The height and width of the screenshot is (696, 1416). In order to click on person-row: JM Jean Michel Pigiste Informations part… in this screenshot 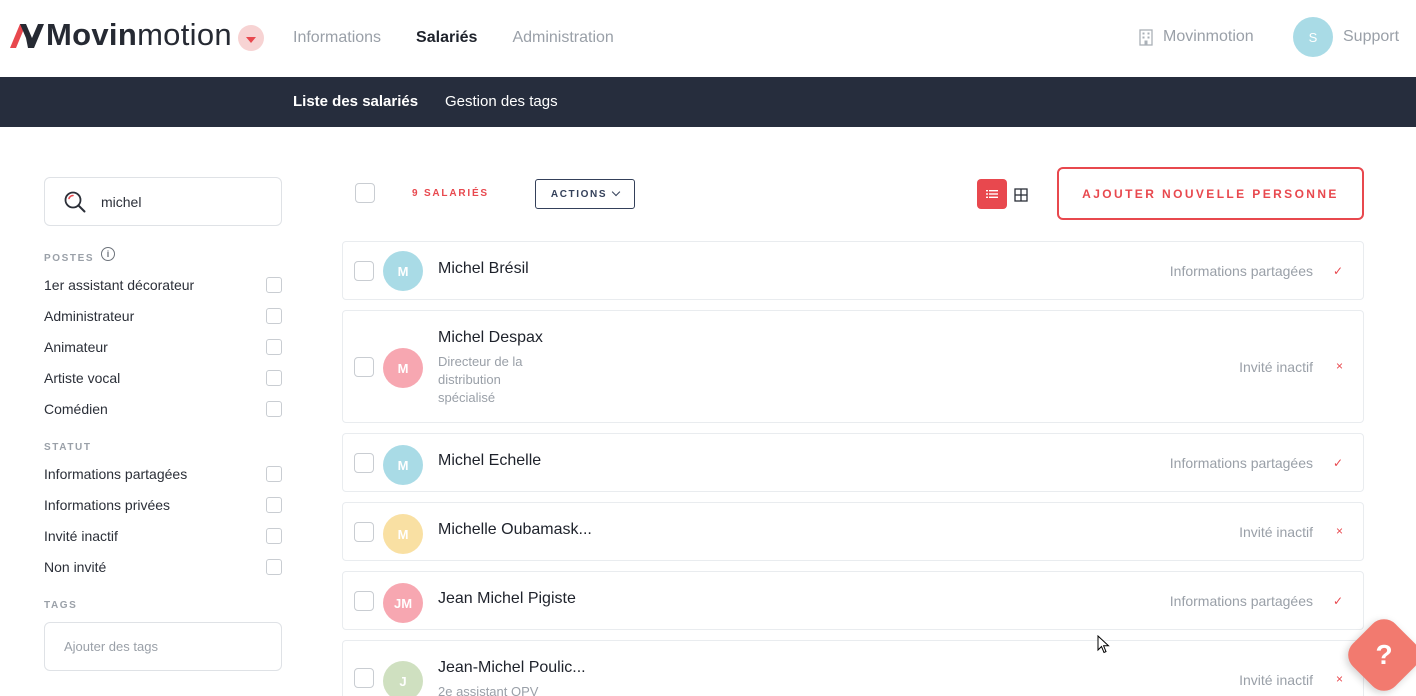, I will do `click(853, 600)`.